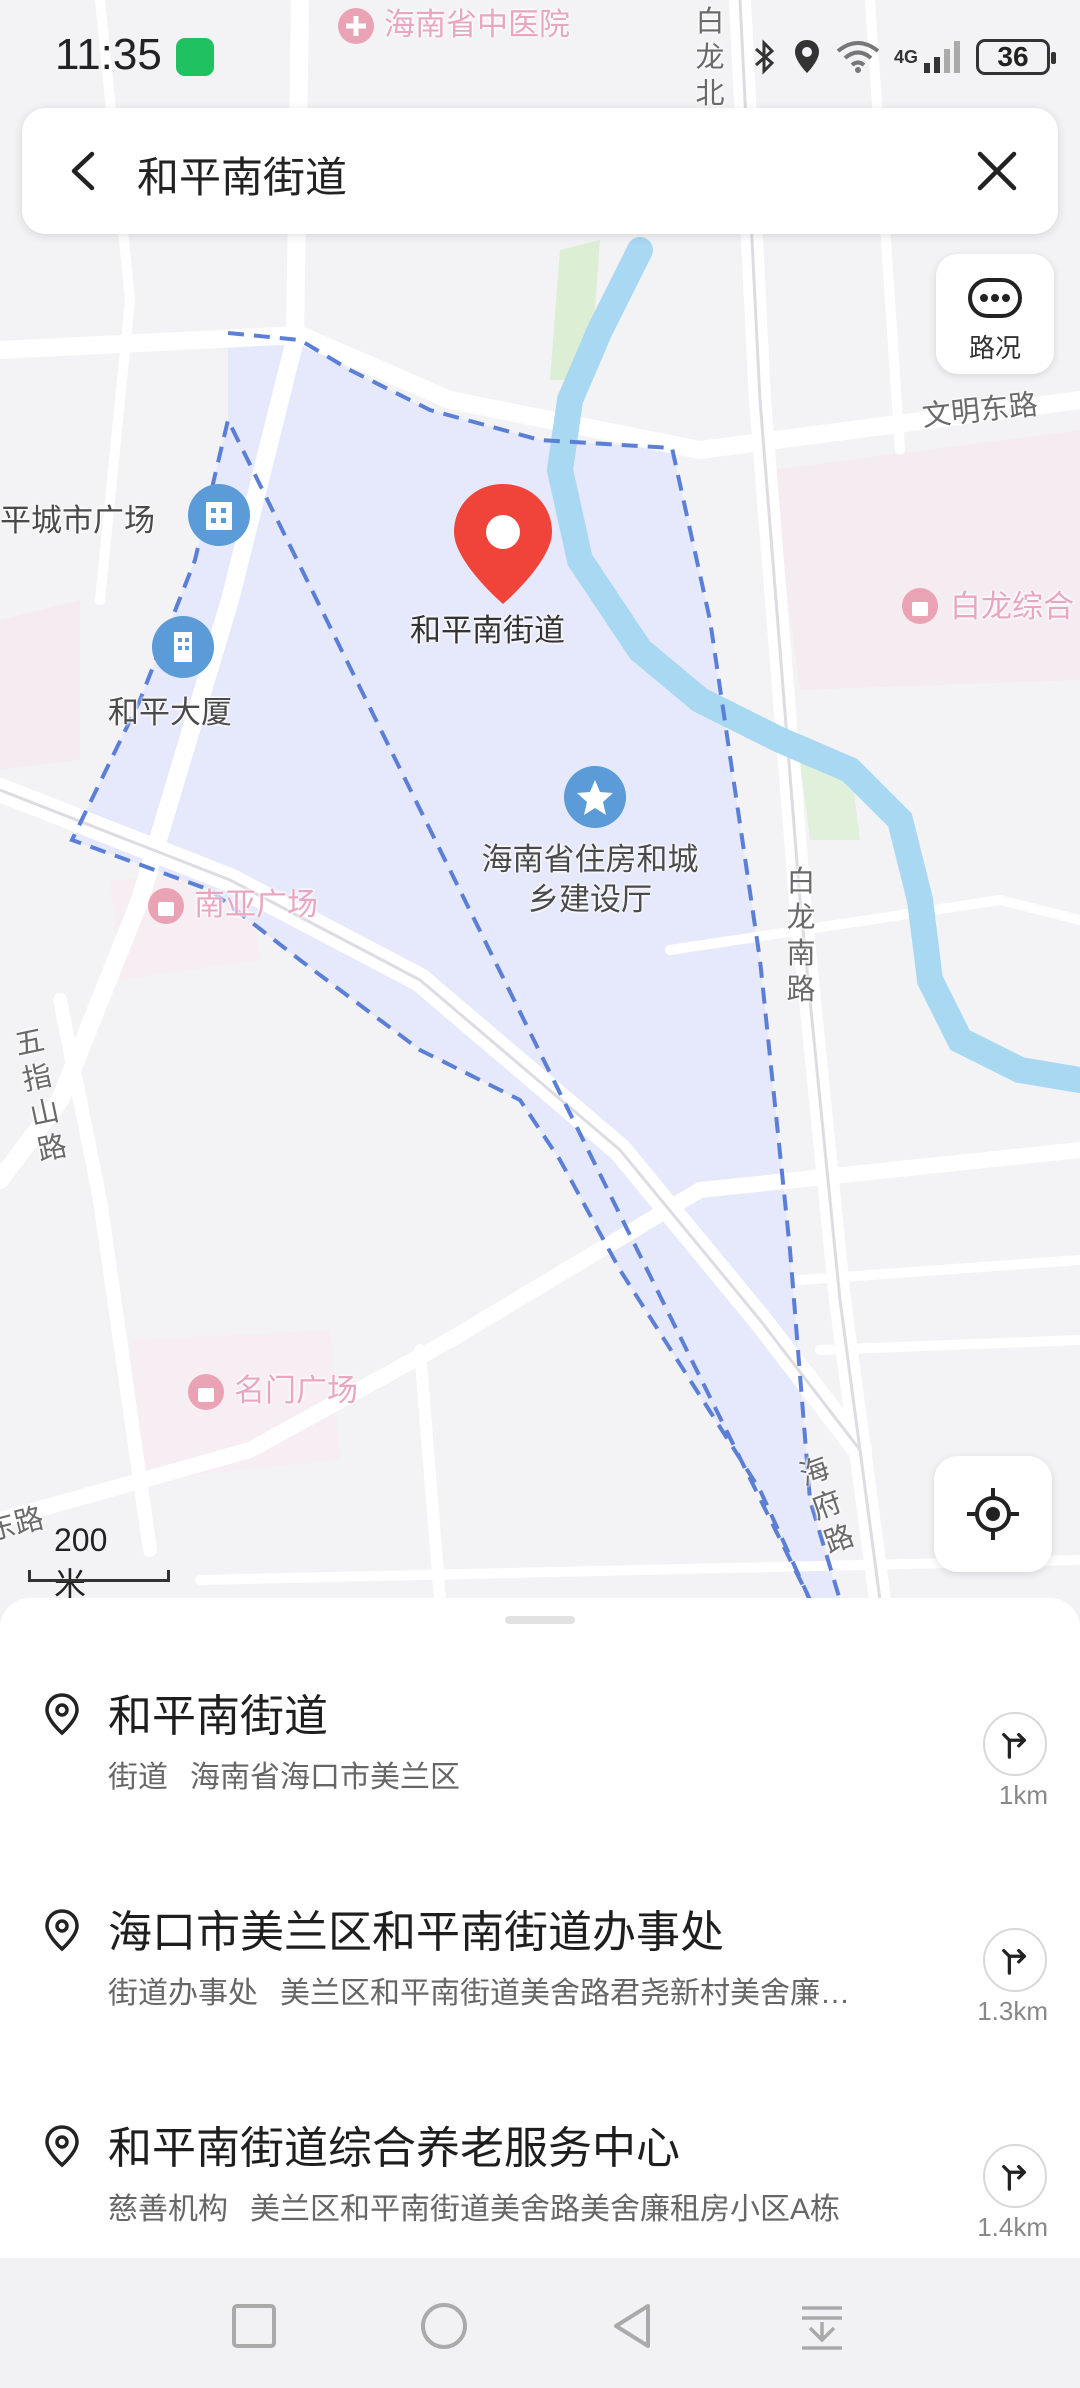 This screenshot has height=2388, width=1080. Describe the element at coordinates (81, 1561) in the screenshot. I see `scale-label: 200米` at that location.